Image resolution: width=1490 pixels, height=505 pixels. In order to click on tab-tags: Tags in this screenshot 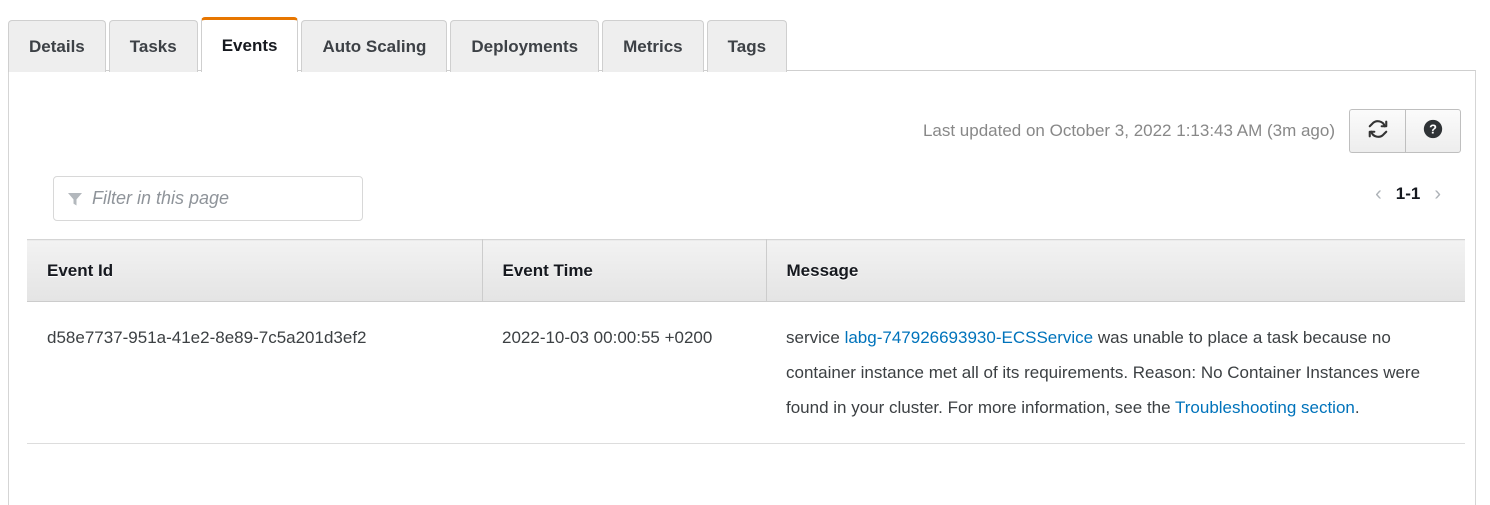, I will do `click(747, 46)`.